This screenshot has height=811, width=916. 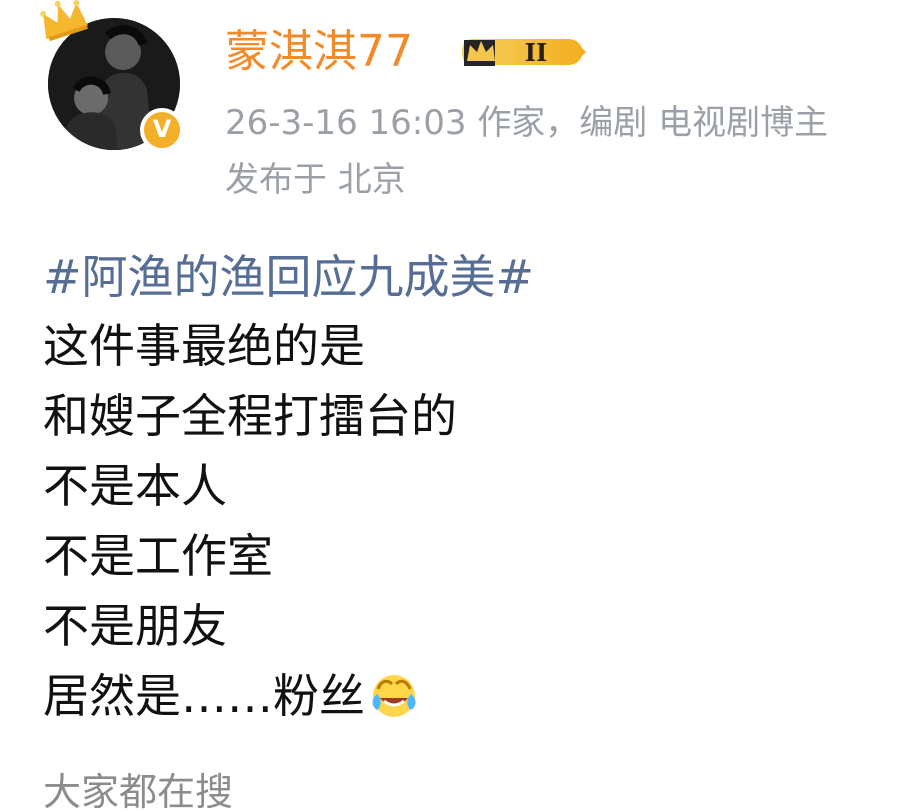 I want to click on text-line-6: 居然是……粉丝, so click(x=231, y=696).